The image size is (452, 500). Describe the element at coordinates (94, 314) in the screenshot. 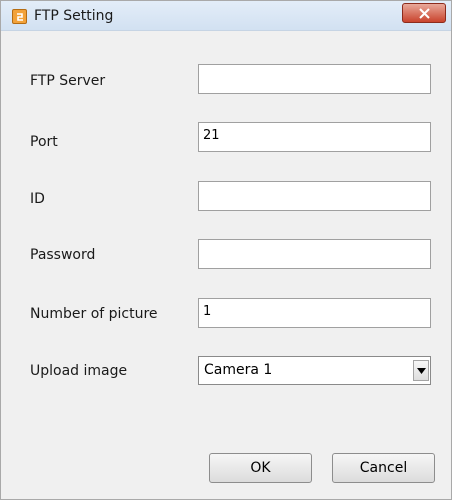

I see `number-of-picture-label: Number of picture` at that location.